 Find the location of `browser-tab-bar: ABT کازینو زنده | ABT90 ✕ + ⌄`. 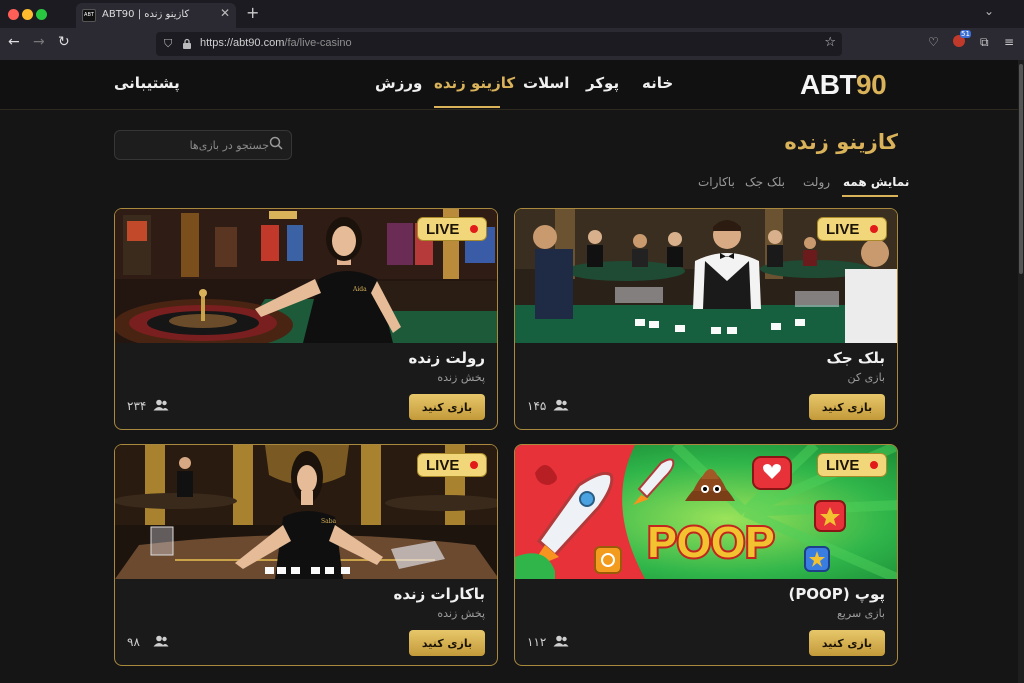

browser-tab-bar: ABT کازینو زنده | ABT90 ✕ + ⌄ is located at coordinates (512, 14).